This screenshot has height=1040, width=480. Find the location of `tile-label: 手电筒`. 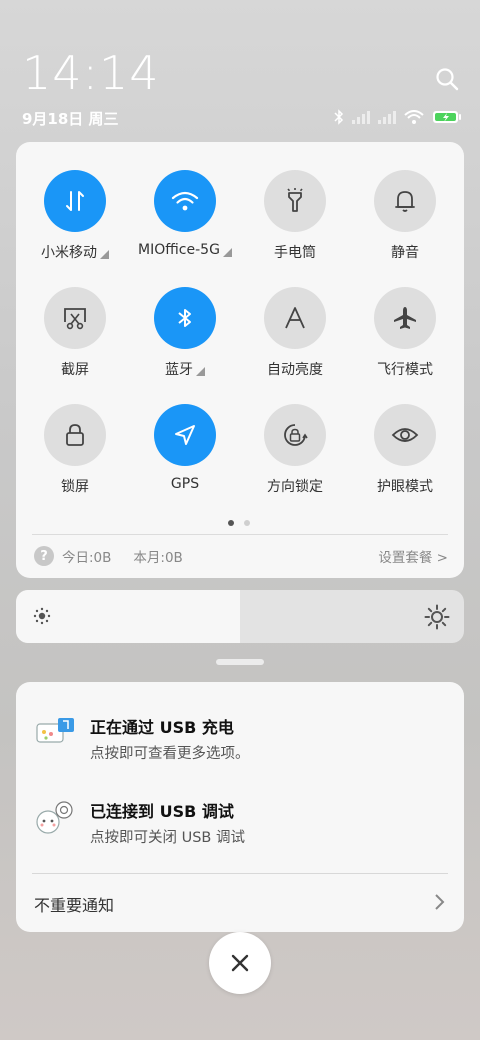

tile-label: 手电筒 is located at coordinates (295, 252).